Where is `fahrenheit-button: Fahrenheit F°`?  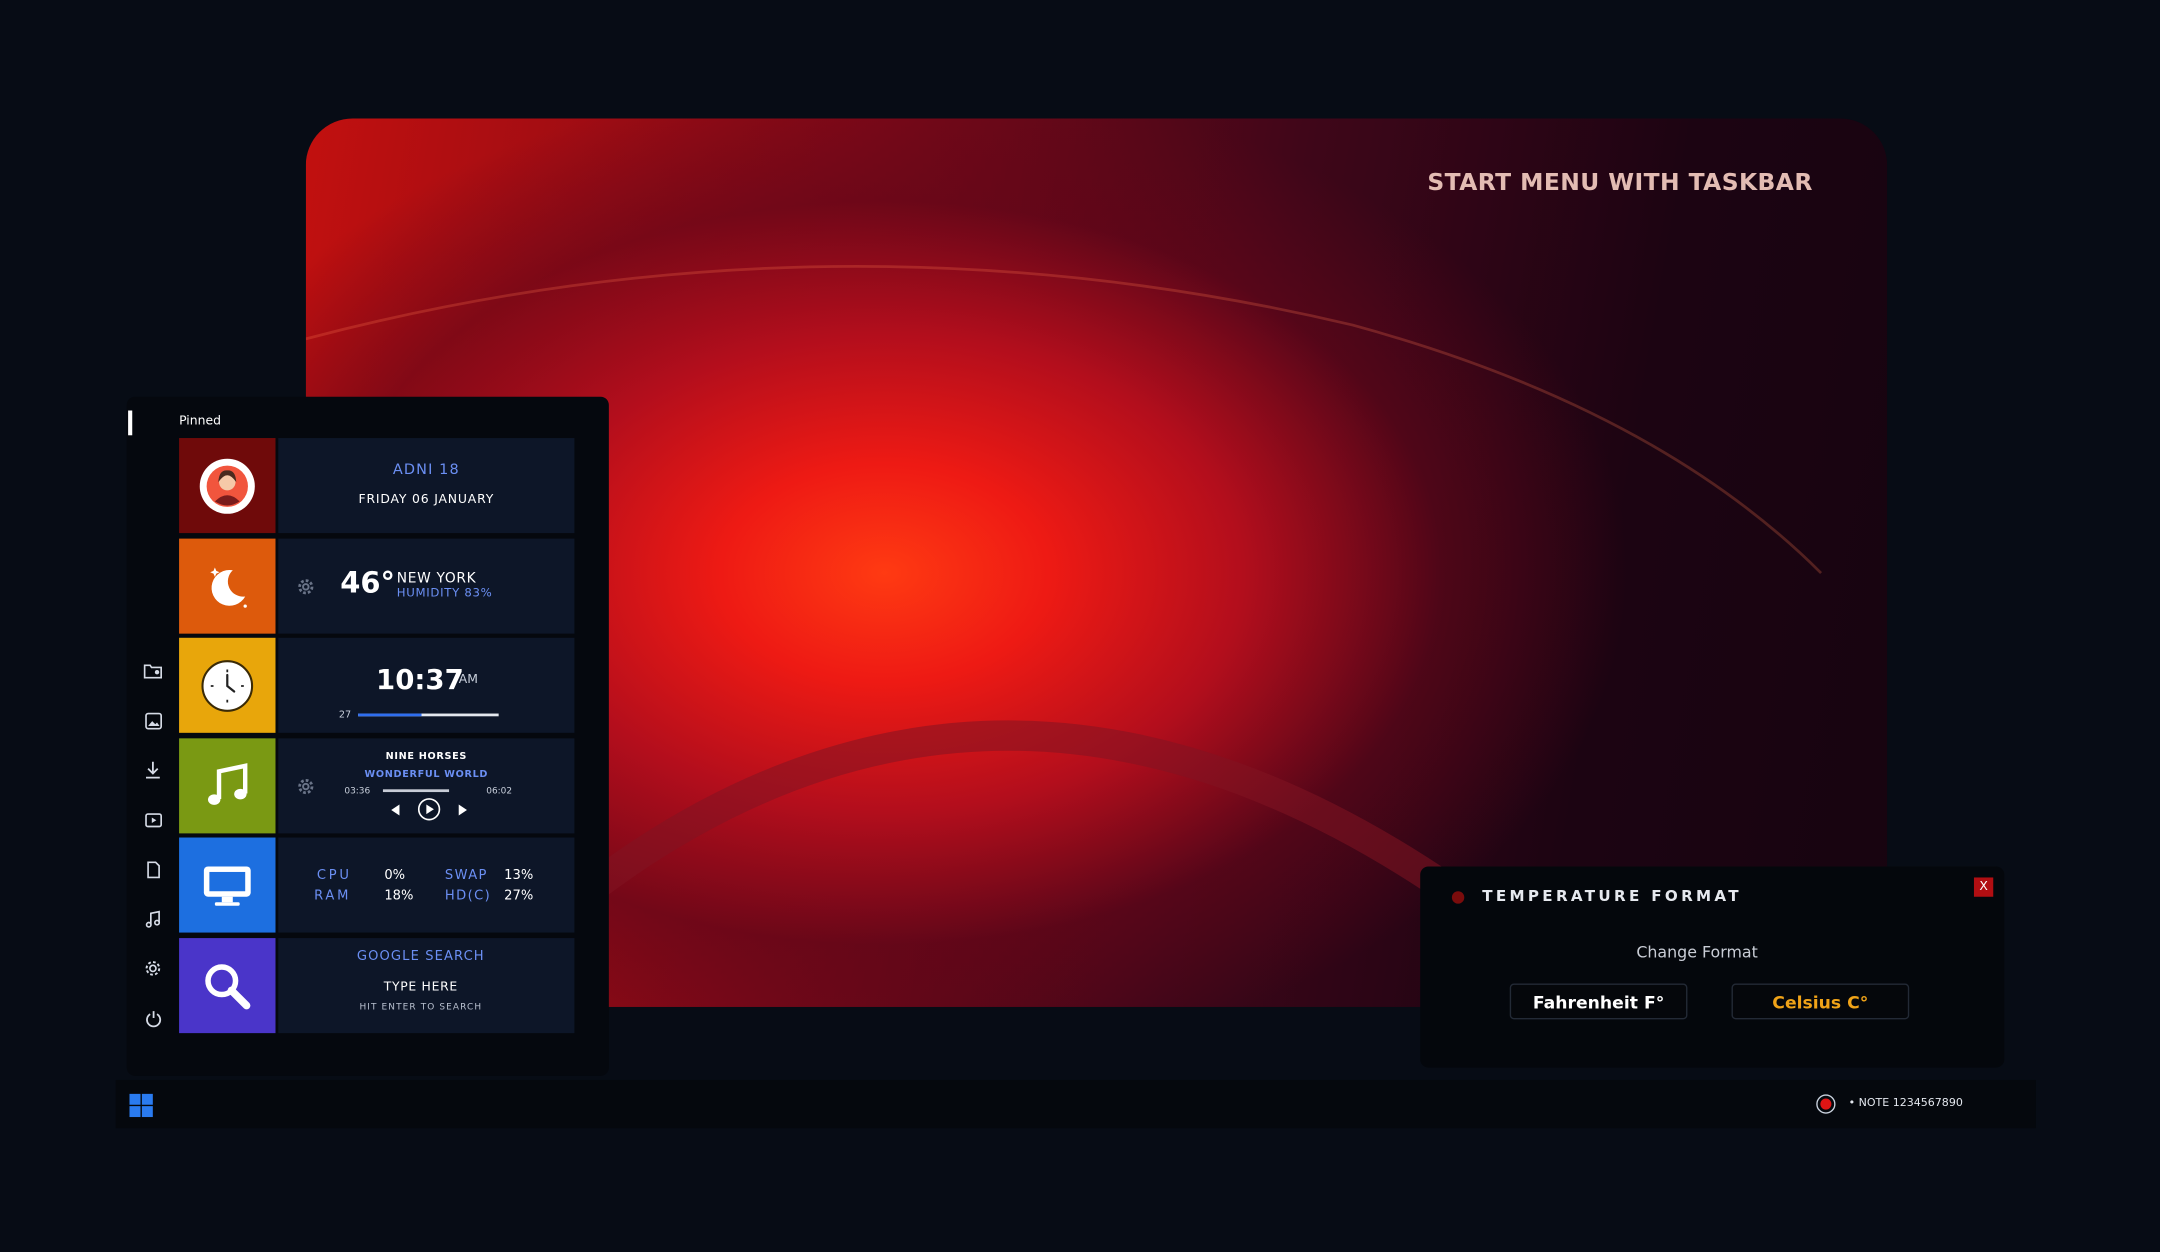 fahrenheit-button: Fahrenheit F° is located at coordinates (1598, 1001).